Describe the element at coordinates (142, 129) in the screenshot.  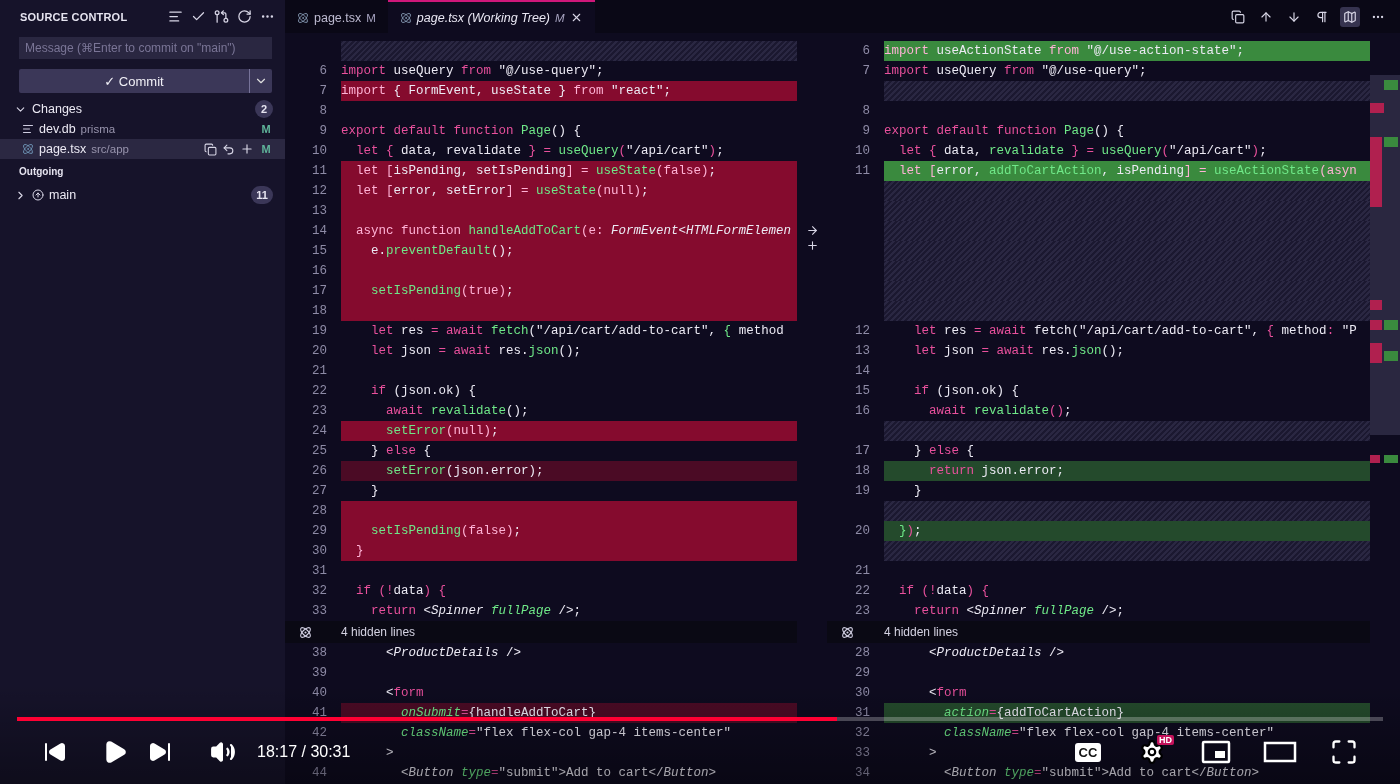
I see `changed-file-item: dev.db prisma M` at that location.